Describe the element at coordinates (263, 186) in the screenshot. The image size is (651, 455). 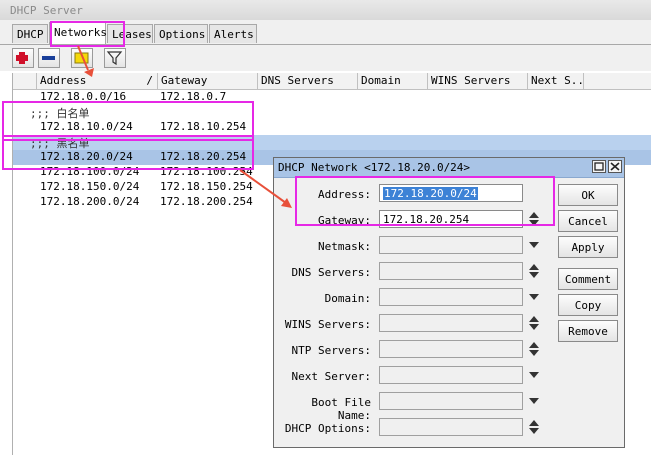
I see `arrow-line-dialog` at that location.